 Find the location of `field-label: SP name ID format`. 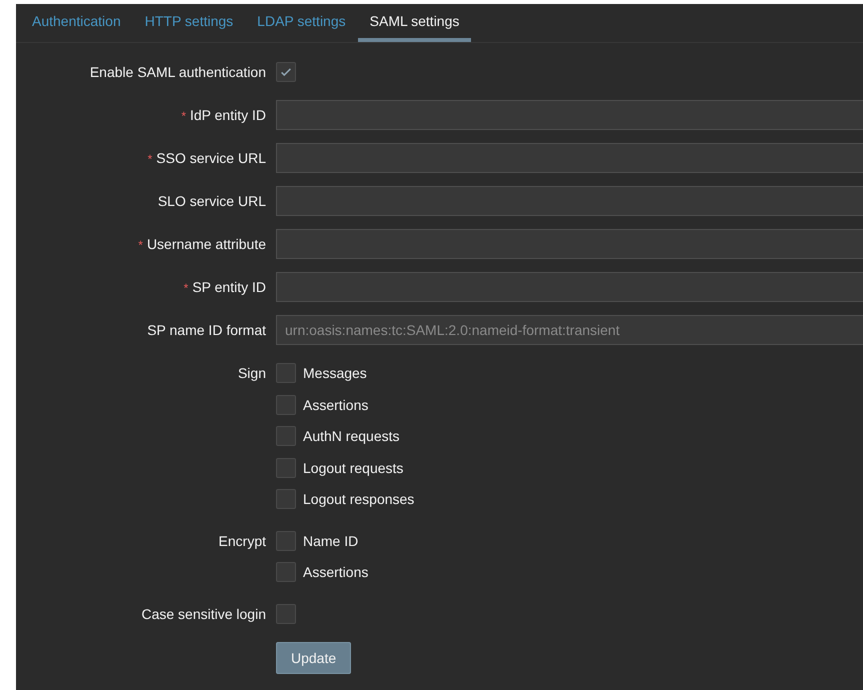

field-label: SP name ID format is located at coordinates (206, 330).